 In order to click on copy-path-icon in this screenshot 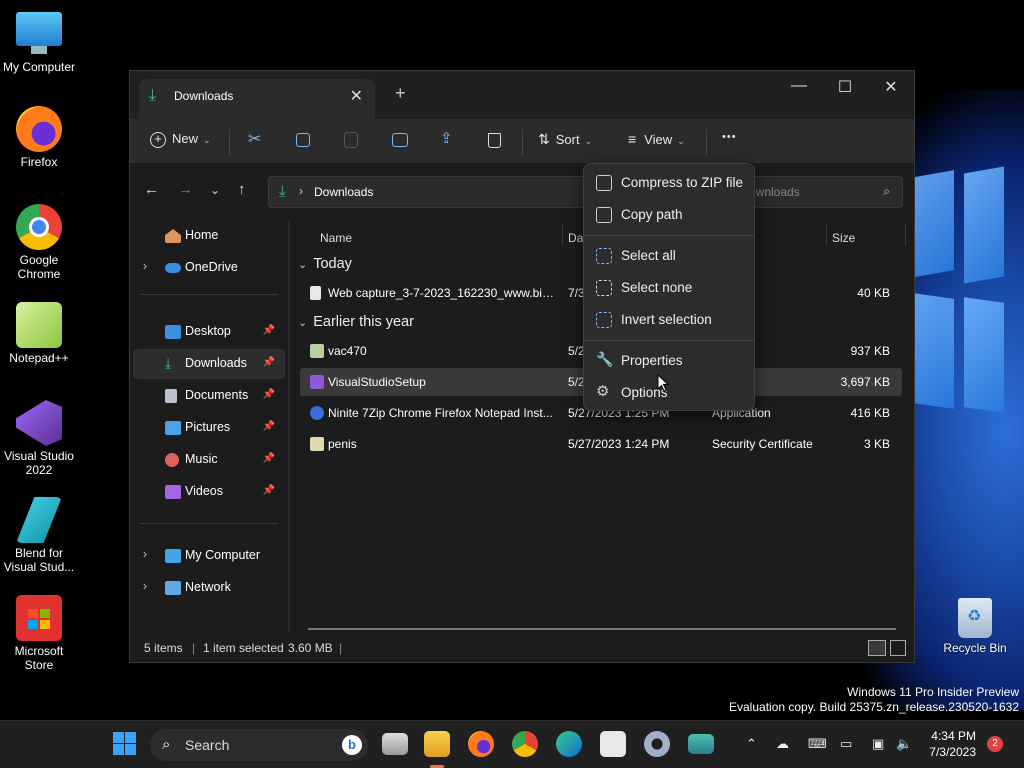, I will do `click(604, 215)`.